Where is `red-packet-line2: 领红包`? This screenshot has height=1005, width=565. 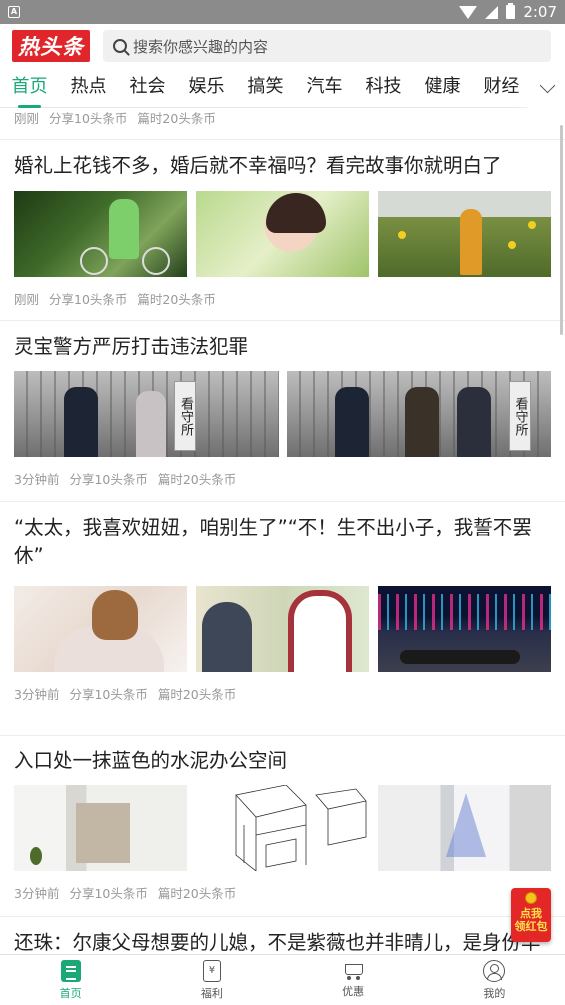
red-packet-line2: 领红包 is located at coordinates (531, 926).